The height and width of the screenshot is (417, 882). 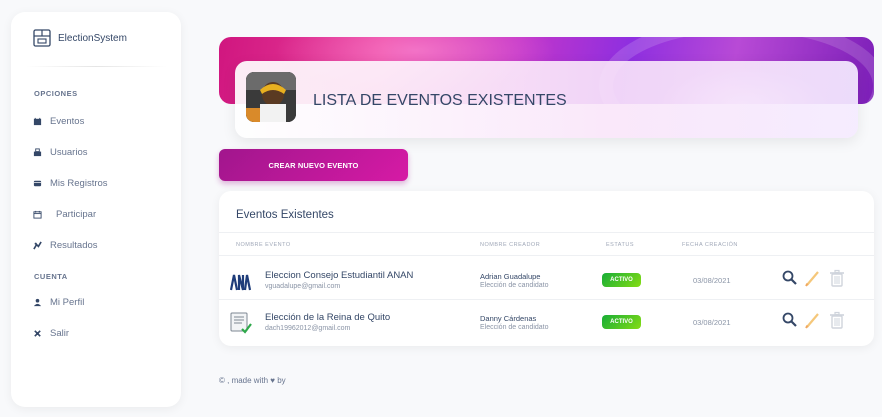 I want to click on column-header-status: ESTATUS, so click(x=620, y=245).